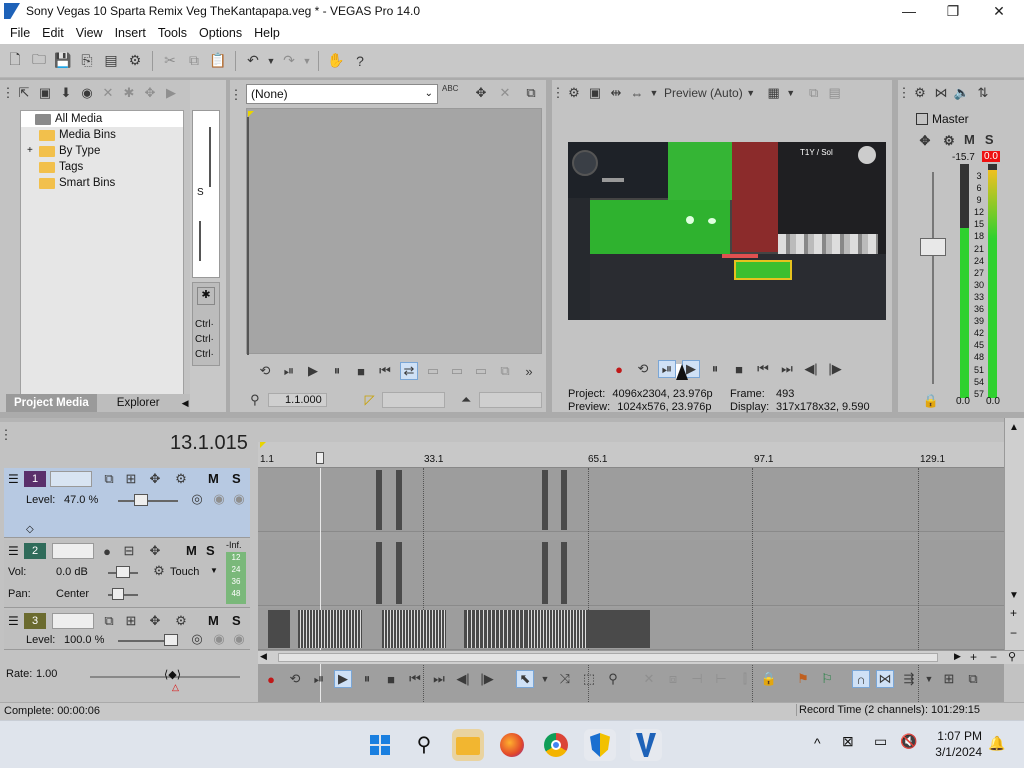 The width and height of the screenshot is (1024, 768). What do you see at coordinates (135, 61) in the screenshot?
I see `properties-gear-icon: ⚙` at bounding box center [135, 61].